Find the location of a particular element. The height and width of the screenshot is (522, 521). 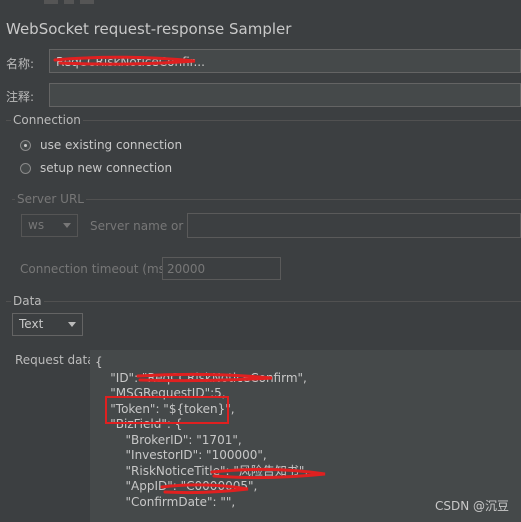

protocol-select-value: ws is located at coordinates (36, 225).